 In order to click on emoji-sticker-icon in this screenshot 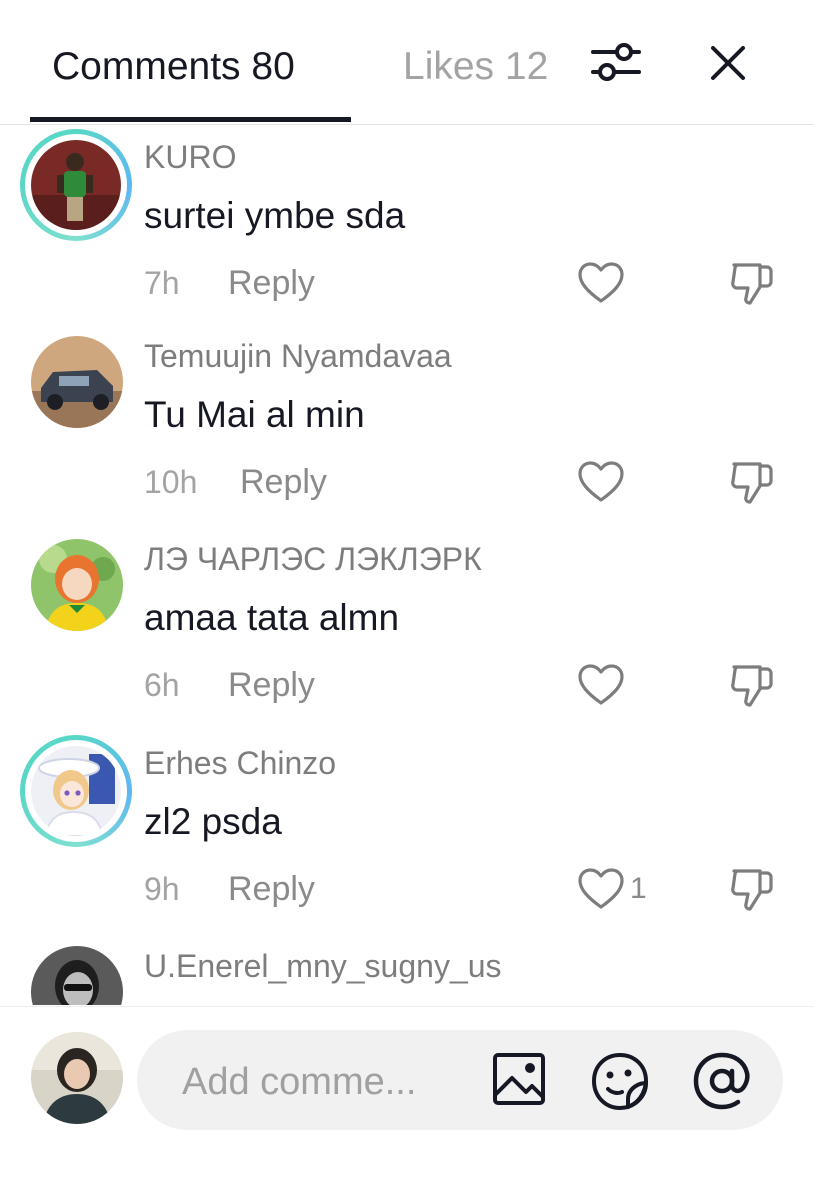, I will do `click(620, 1081)`.